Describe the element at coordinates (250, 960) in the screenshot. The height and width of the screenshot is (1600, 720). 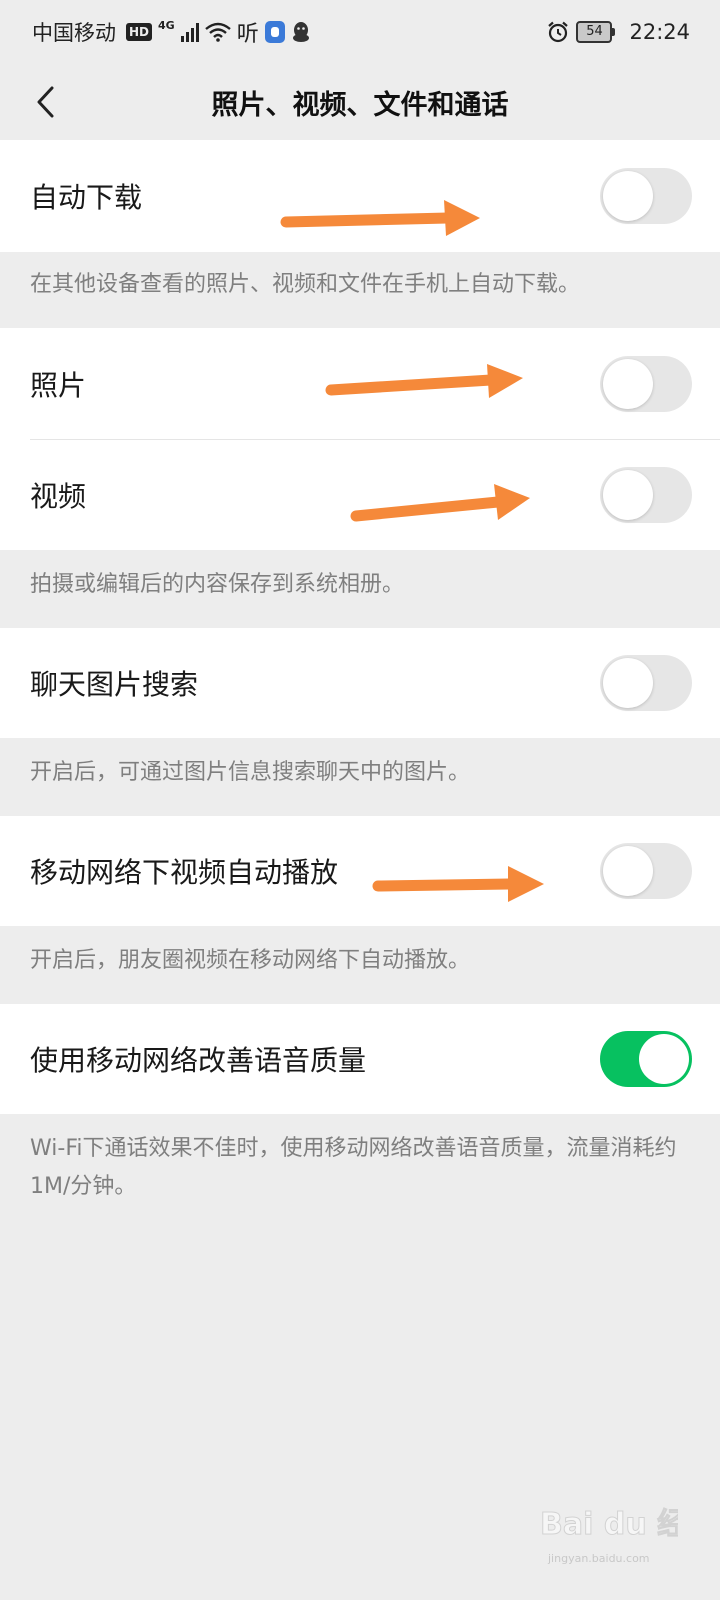
I see `mobile-video-autoplay-description: 开启后，朋友圈视频在移动网络下自动播放。` at that location.